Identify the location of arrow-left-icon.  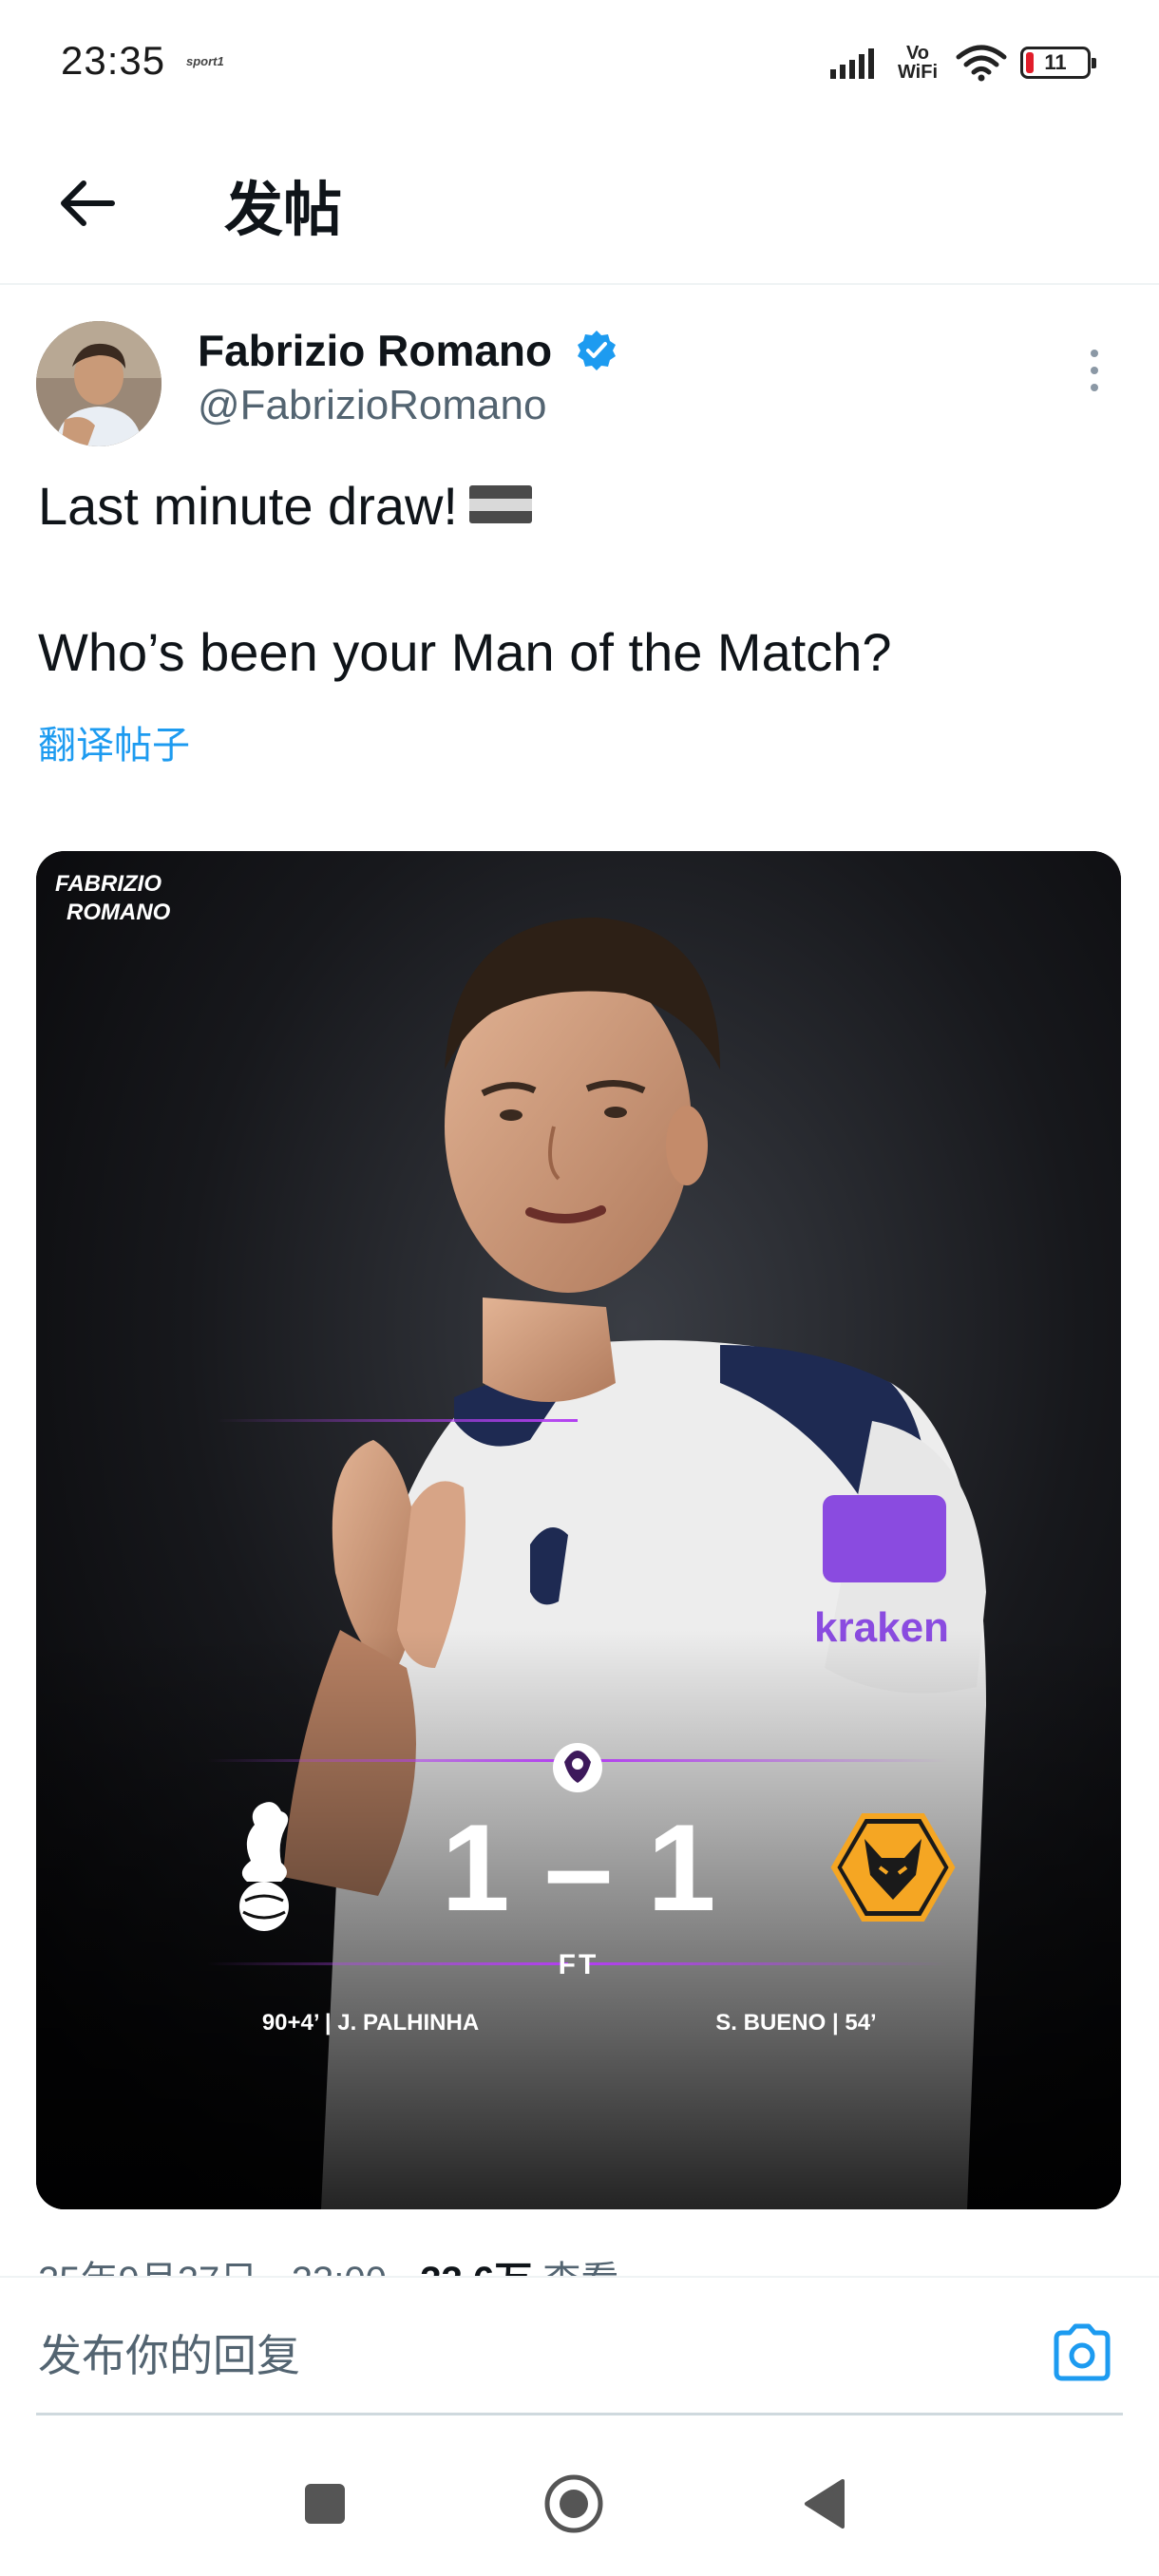
(88, 203).